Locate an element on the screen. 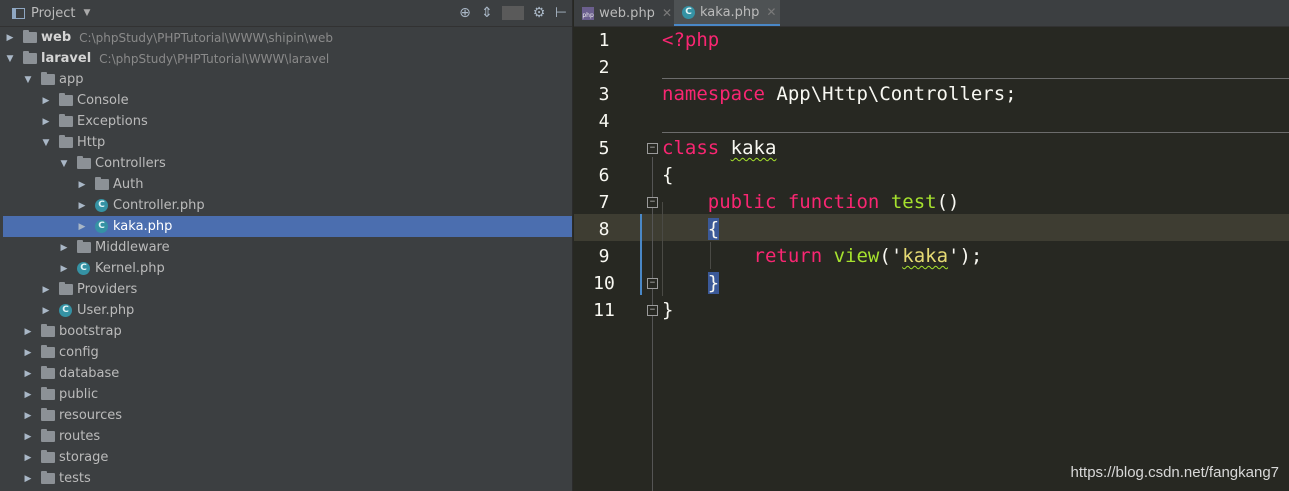 Image resolution: width=1289 pixels, height=491 pixels. line-number: 3 is located at coordinates (604, 94).